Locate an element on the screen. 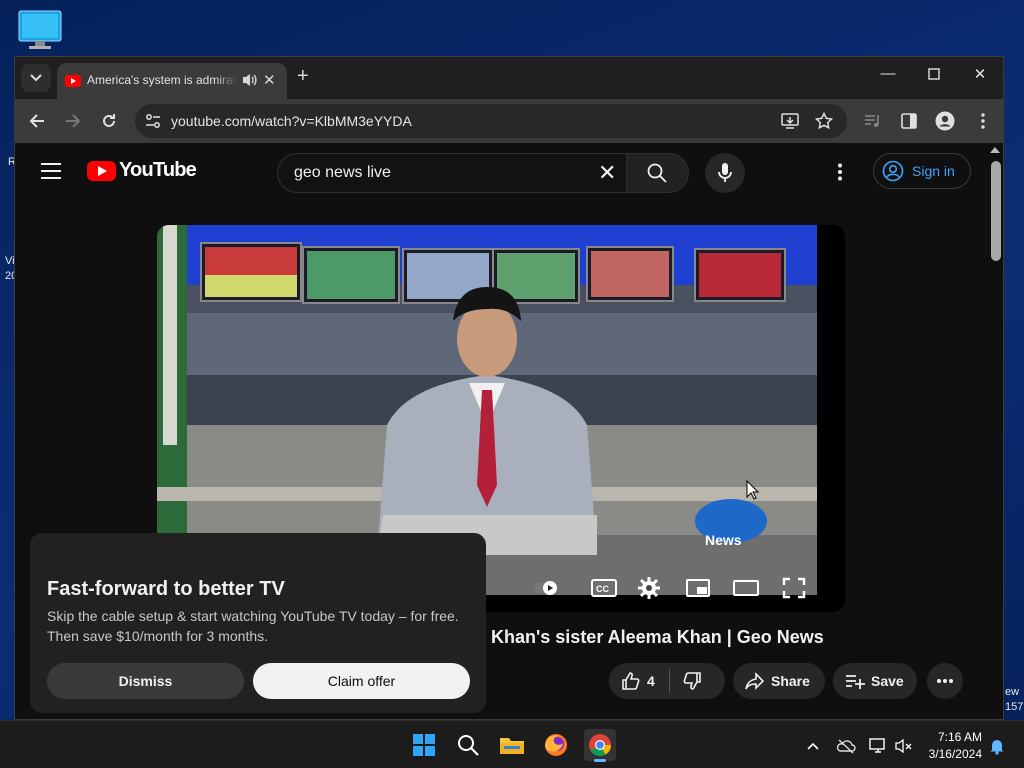 The height and width of the screenshot is (768, 1024). network-icon is located at coordinates (877, 746).